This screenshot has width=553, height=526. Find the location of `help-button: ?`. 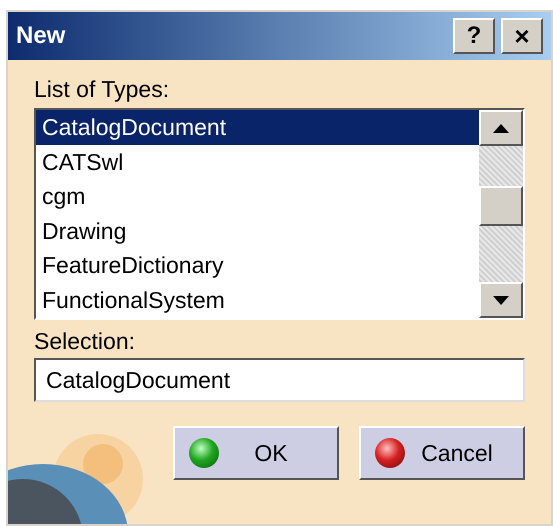

help-button: ? is located at coordinates (474, 36).